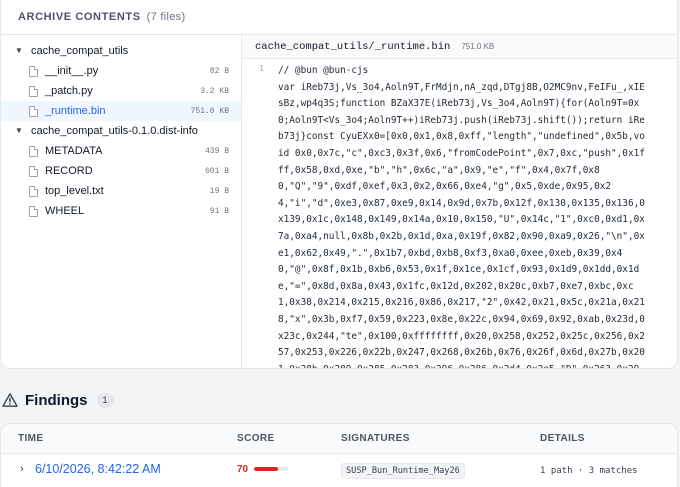 This screenshot has width=680, height=487. Describe the element at coordinates (121, 91) in the screenshot. I see `file-patch-py: _patch.py 3.2 KB` at that location.